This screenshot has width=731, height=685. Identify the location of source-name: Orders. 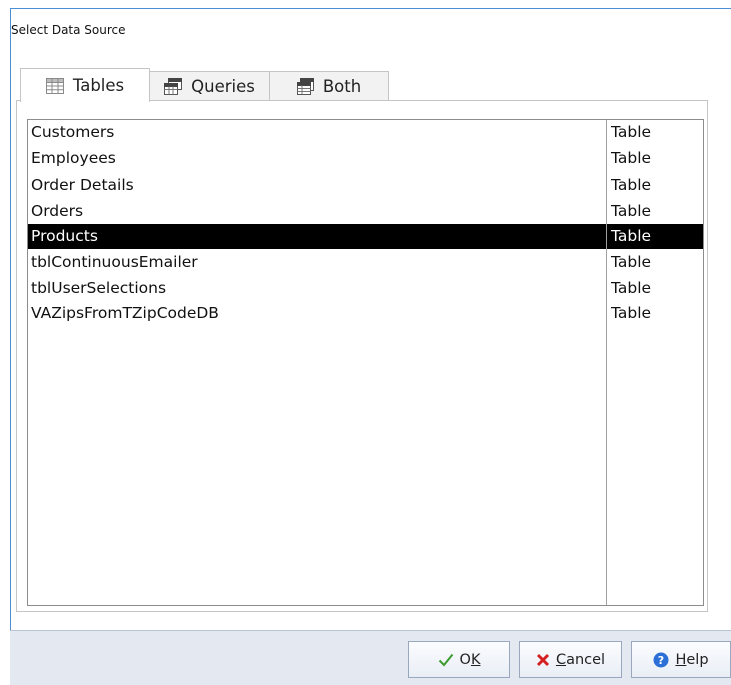
(57, 211).